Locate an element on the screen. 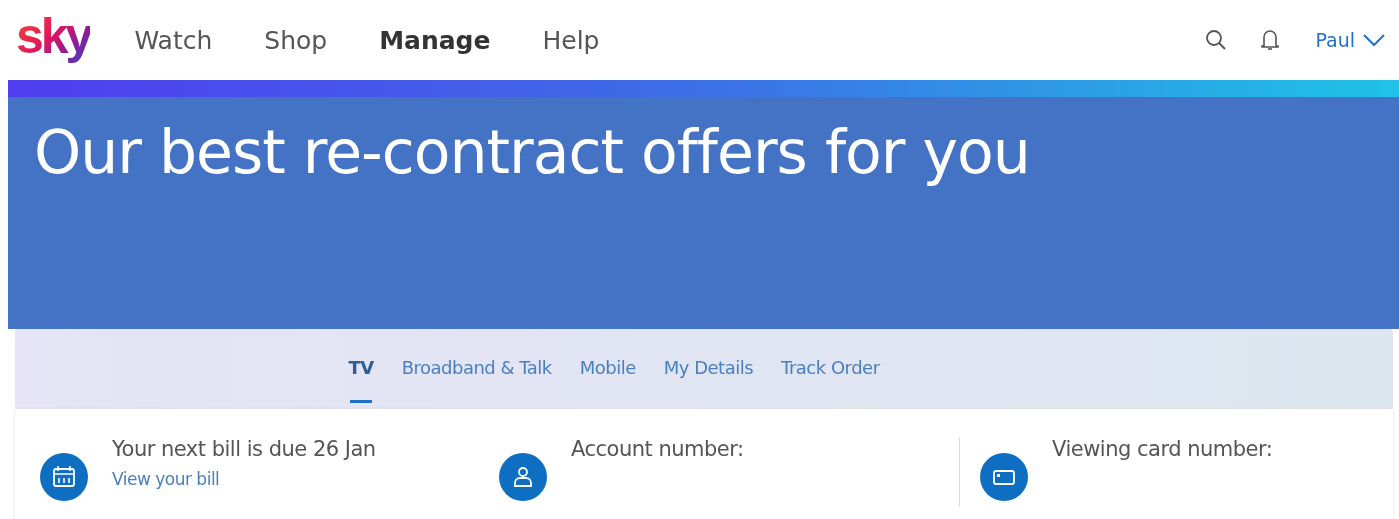  nav-link: Help is located at coordinates (571, 40).